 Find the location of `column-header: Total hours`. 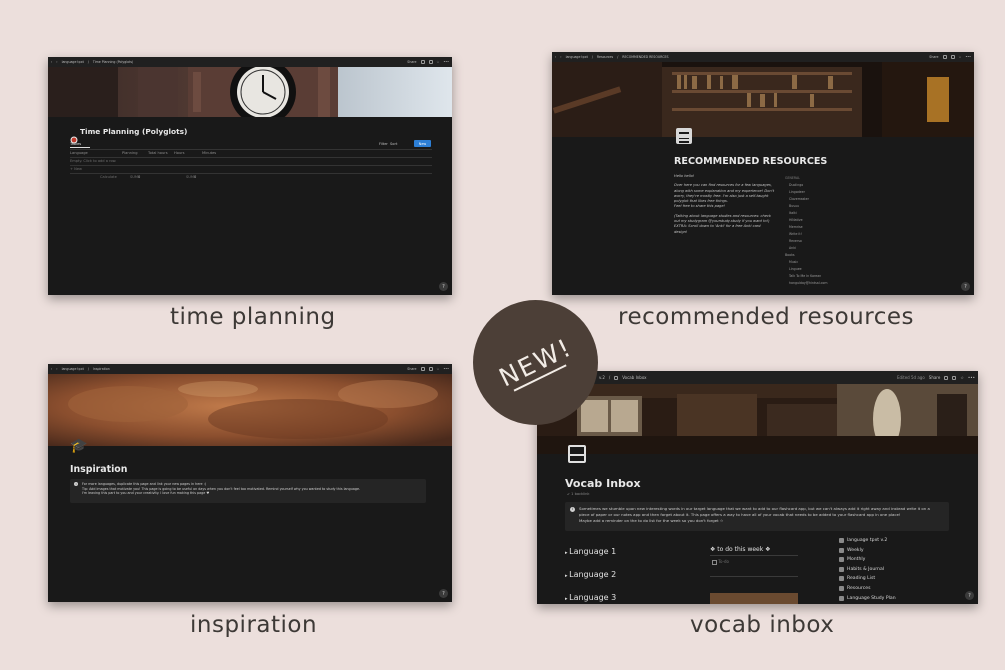

column-header: Total hours is located at coordinates (158, 153).